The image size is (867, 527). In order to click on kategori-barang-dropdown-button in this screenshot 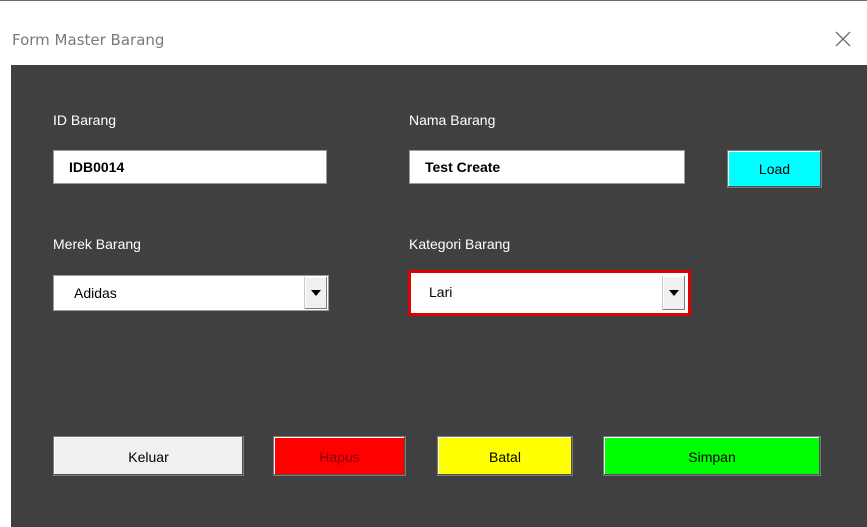, I will do `click(673, 293)`.